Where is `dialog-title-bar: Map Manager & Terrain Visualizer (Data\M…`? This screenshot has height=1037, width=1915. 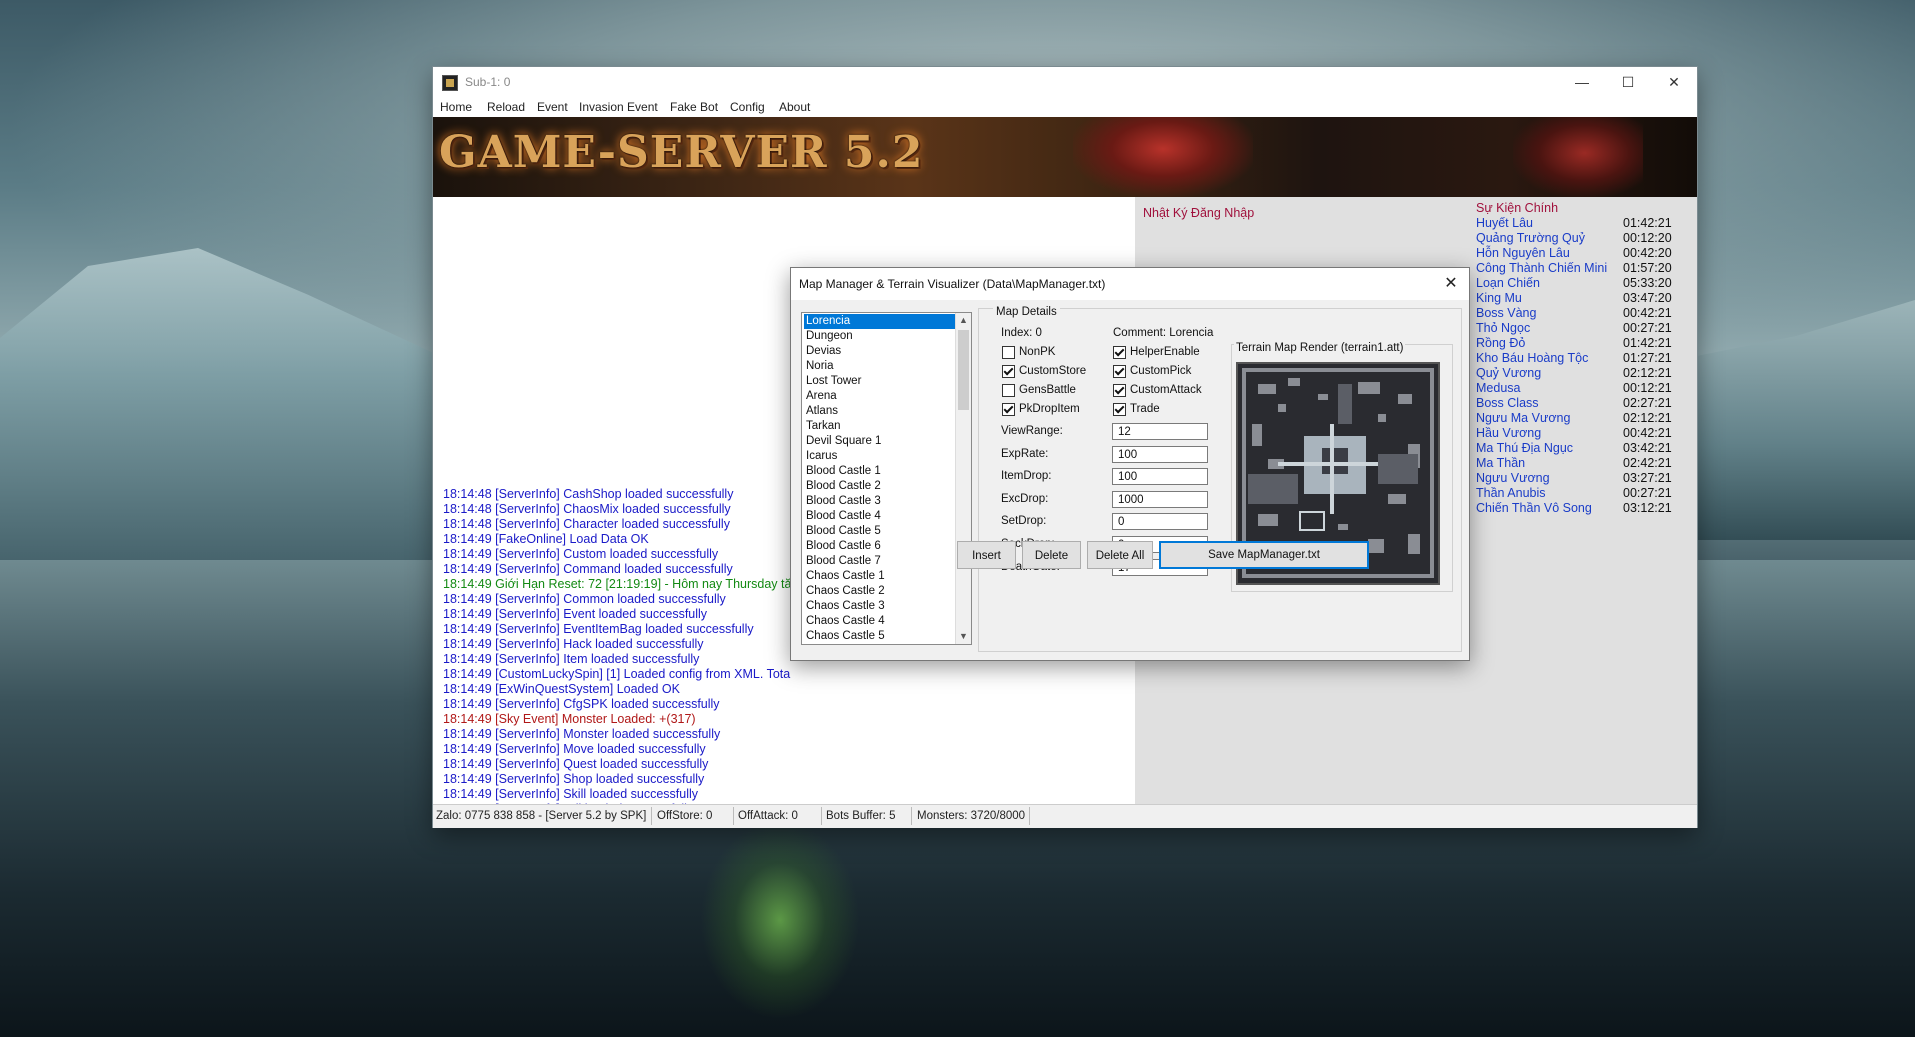
dialog-title-bar: Map Manager & Terrain Visualizer (Data\M… is located at coordinates (1130, 284).